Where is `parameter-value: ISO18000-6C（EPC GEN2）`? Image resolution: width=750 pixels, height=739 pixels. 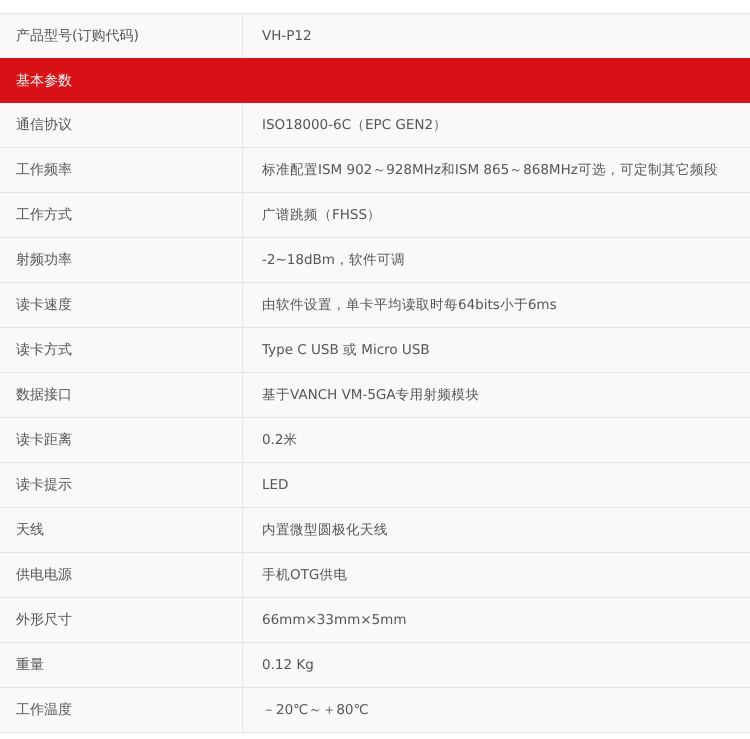
parameter-value: ISO18000-6C（EPC GEN2） is located at coordinates (354, 125).